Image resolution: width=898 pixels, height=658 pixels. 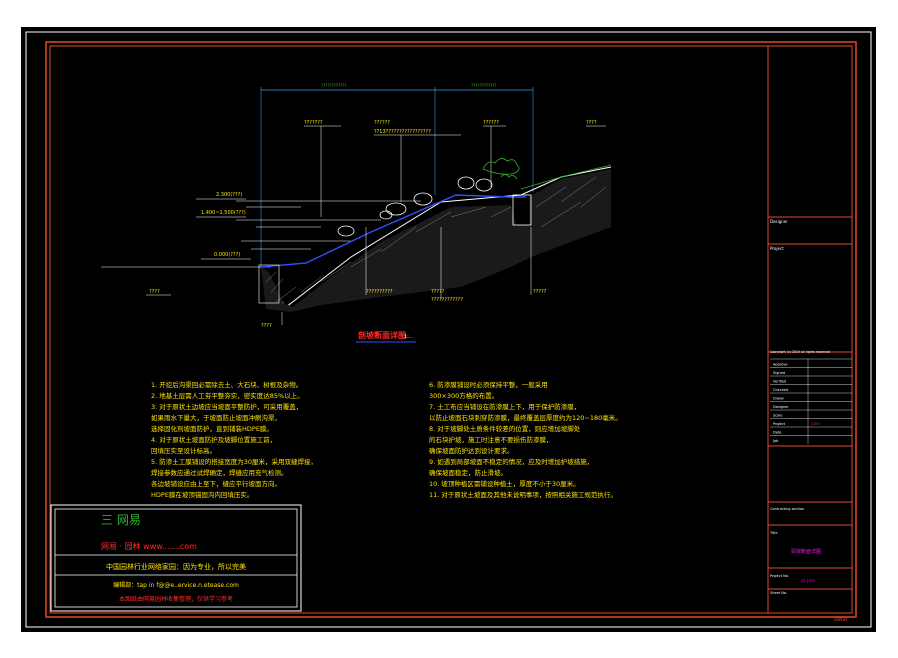 I want to click on note-line: 8. 对于坡脚处土质条件较差的位置，则应增加坡脚处, so click(x=505, y=428).